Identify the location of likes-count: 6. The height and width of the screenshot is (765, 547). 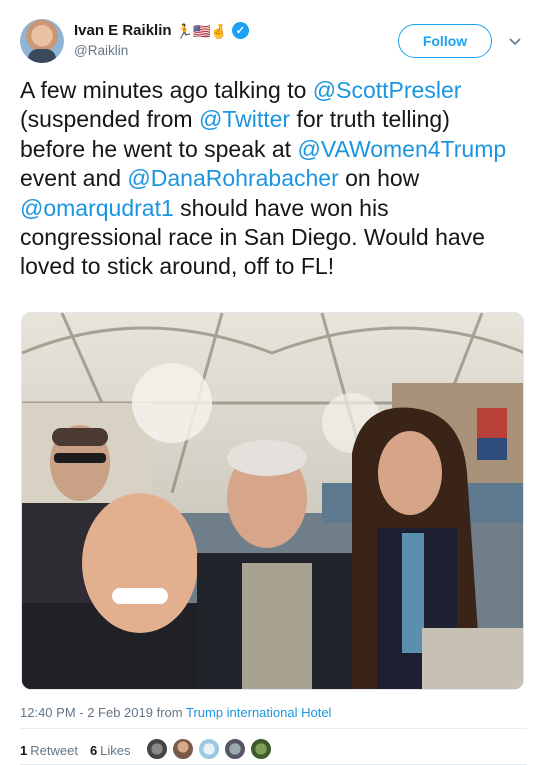
(93, 750).